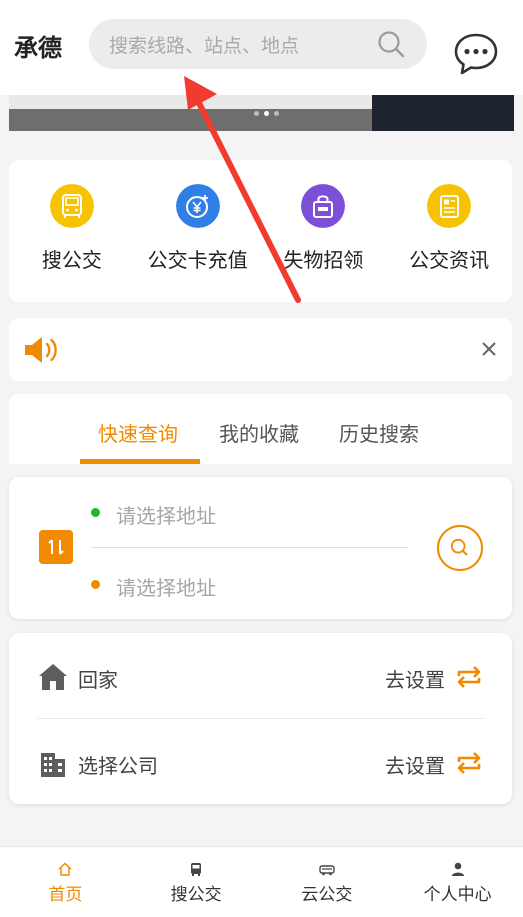 Image resolution: width=523 pixels, height=917 pixels. What do you see at coordinates (65, 869) in the screenshot?
I see `home-nav-icon` at bounding box center [65, 869].